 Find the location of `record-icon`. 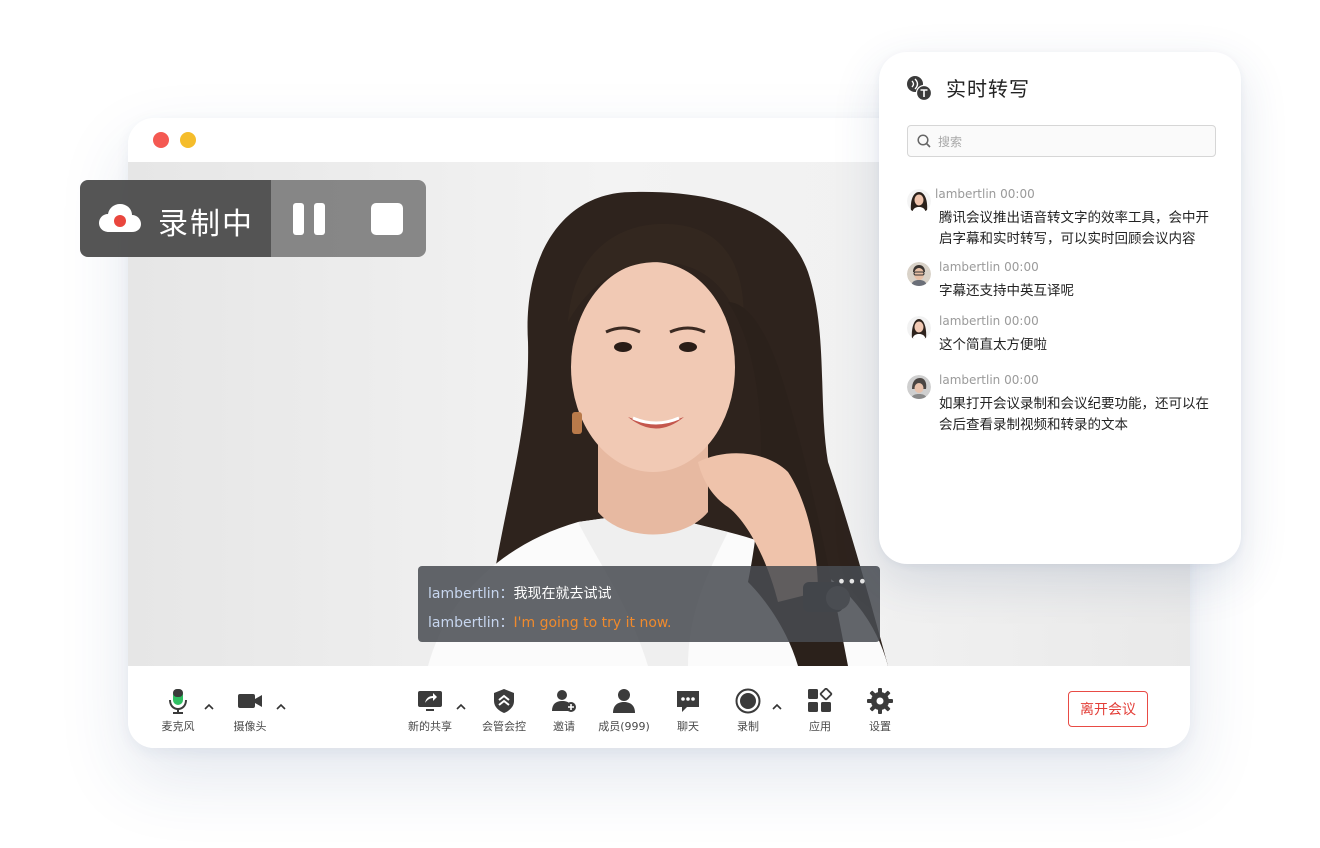

record-icon is located at coordinates (748, 701).